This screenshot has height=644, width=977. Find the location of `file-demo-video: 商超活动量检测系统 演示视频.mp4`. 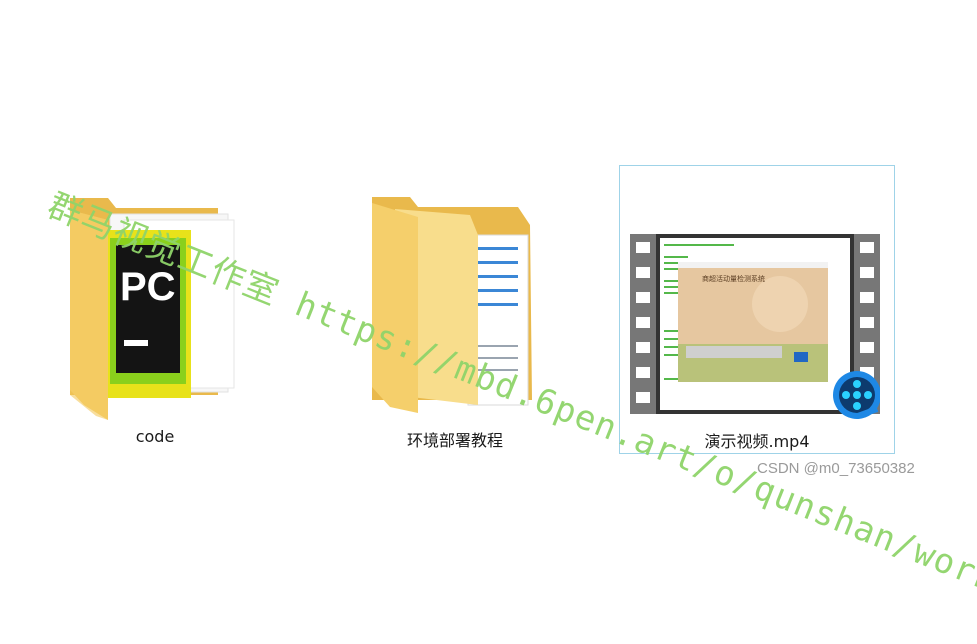

file-demo-video: 商超活动量检测系统 演示视频.mp4 is located at coordinates (757, 309).